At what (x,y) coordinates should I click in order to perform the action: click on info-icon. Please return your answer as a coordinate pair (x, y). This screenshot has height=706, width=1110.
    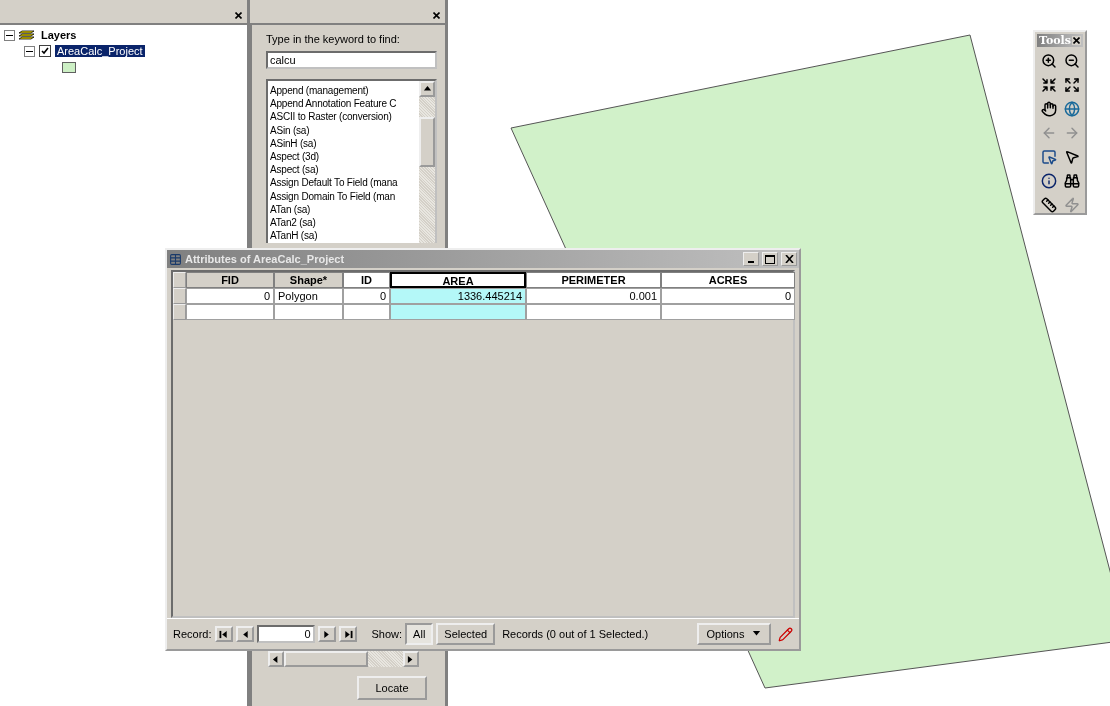
    Looking at the image, I should click on (1048, 181).